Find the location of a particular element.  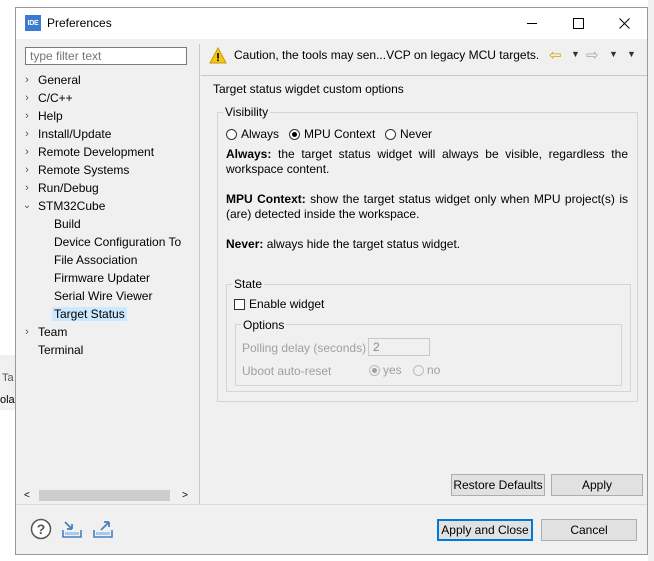

tree-item-firmware-updater: Firmware Updater is located at coordinates (102, 278).